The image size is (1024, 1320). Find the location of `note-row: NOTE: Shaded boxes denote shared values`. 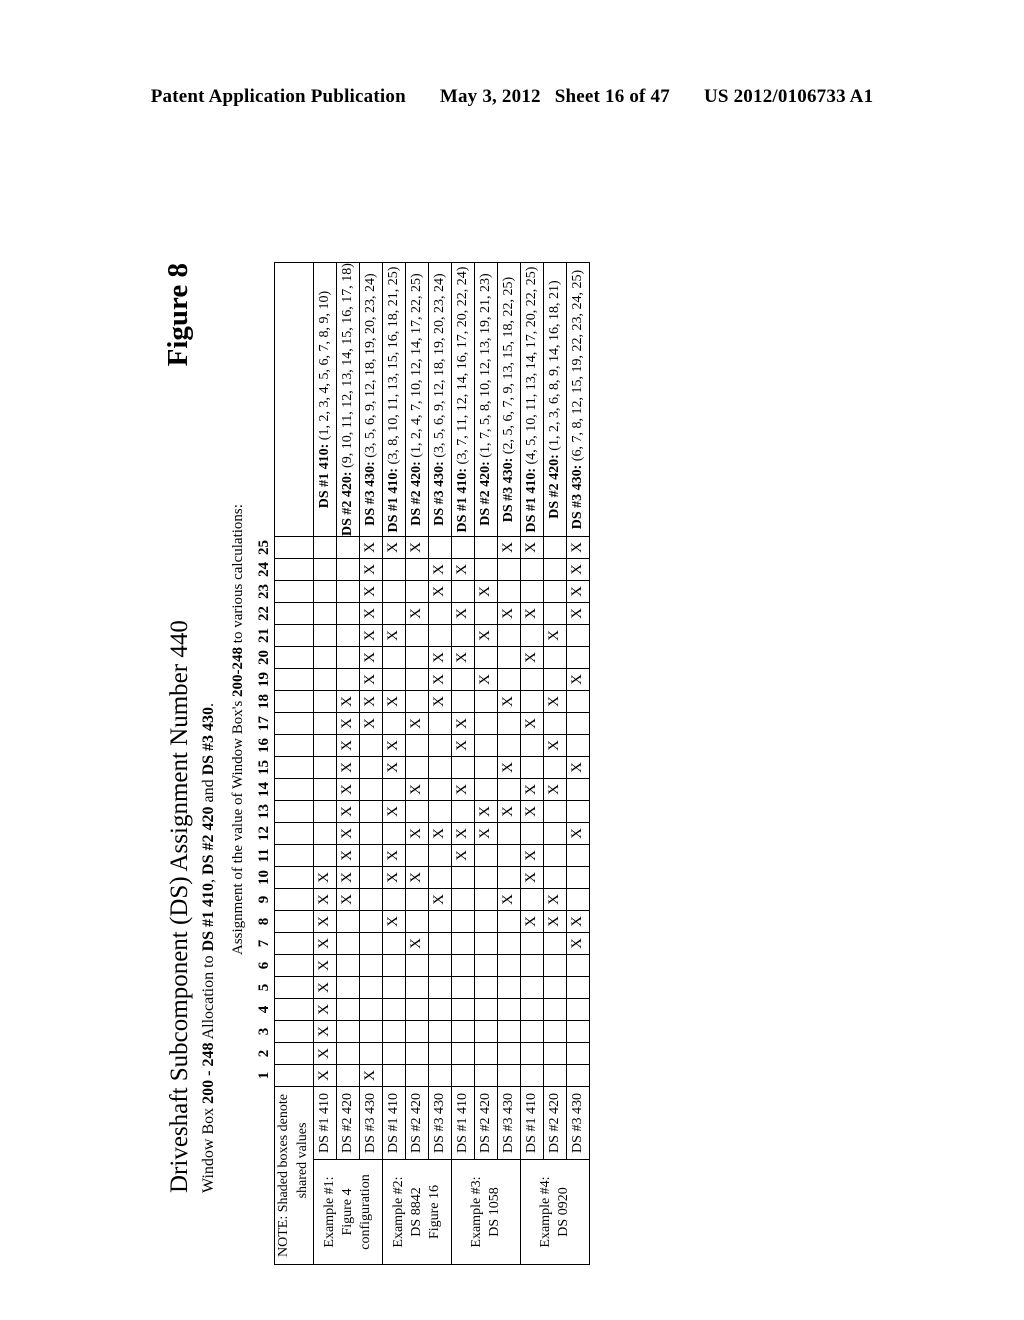

note-row: NOTE: Shaded boxes denote shared values is located at coordinates (294, 763).